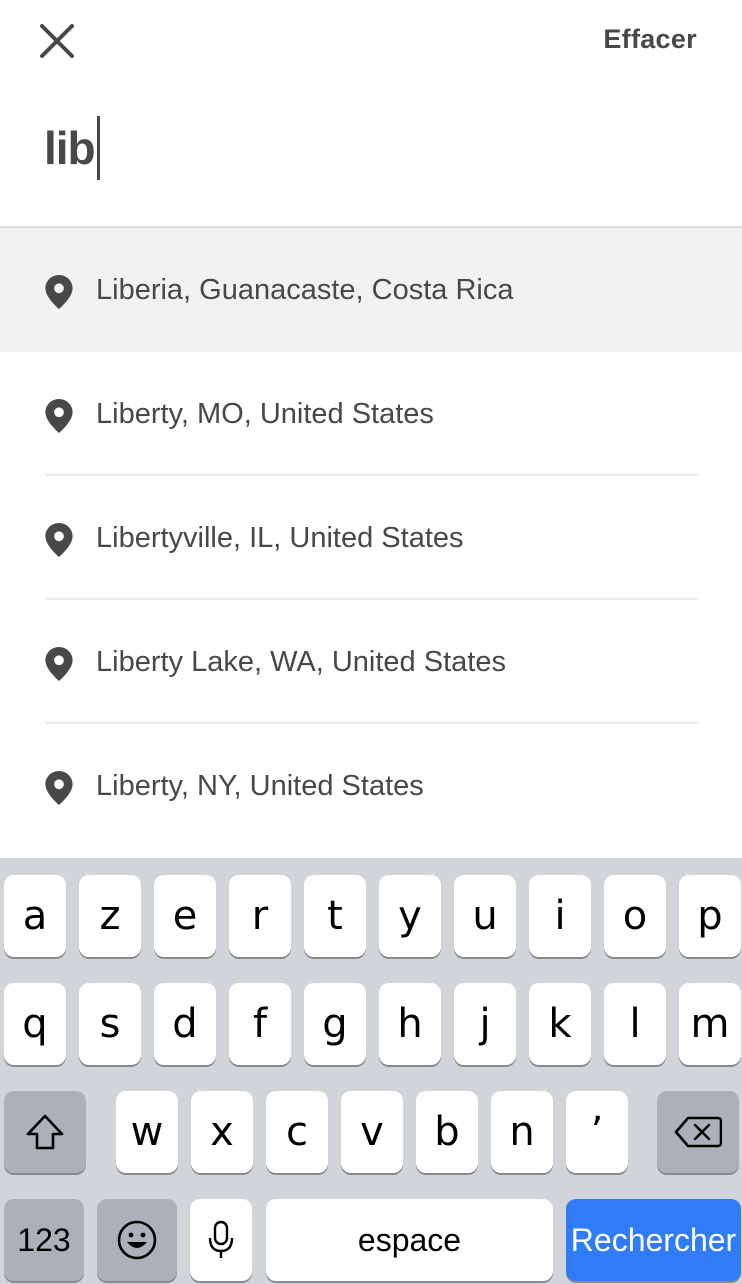 The width and height of the screenshot is (742, 1284). I want to click on key-p: p, so click(710, 916).